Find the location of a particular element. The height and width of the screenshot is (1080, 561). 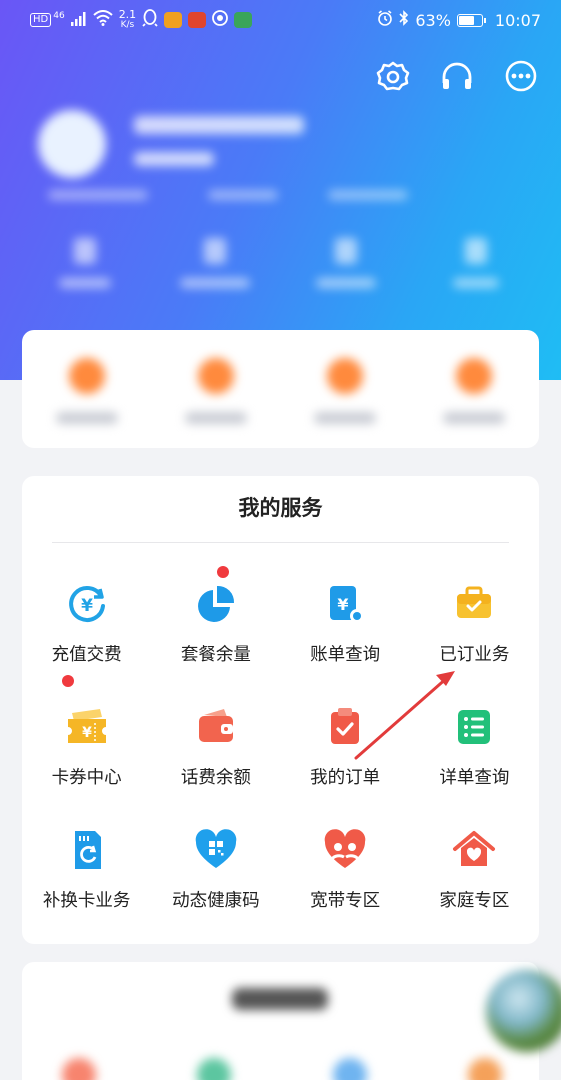

health-code-heart-icon is located at coordinates (216, 850).